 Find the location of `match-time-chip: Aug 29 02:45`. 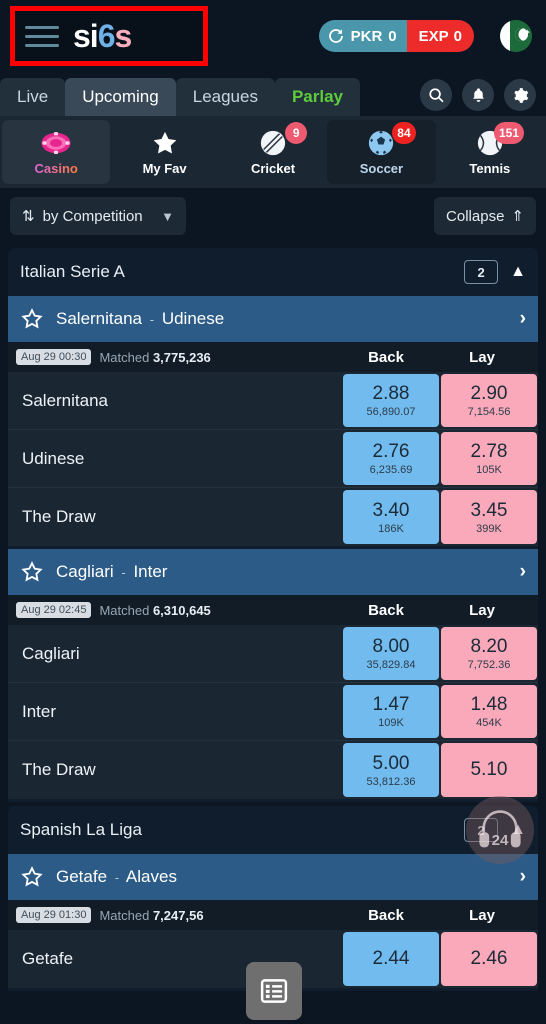

match-time-chip: Aug 29 02:45 is located at coordinates (54, 610).